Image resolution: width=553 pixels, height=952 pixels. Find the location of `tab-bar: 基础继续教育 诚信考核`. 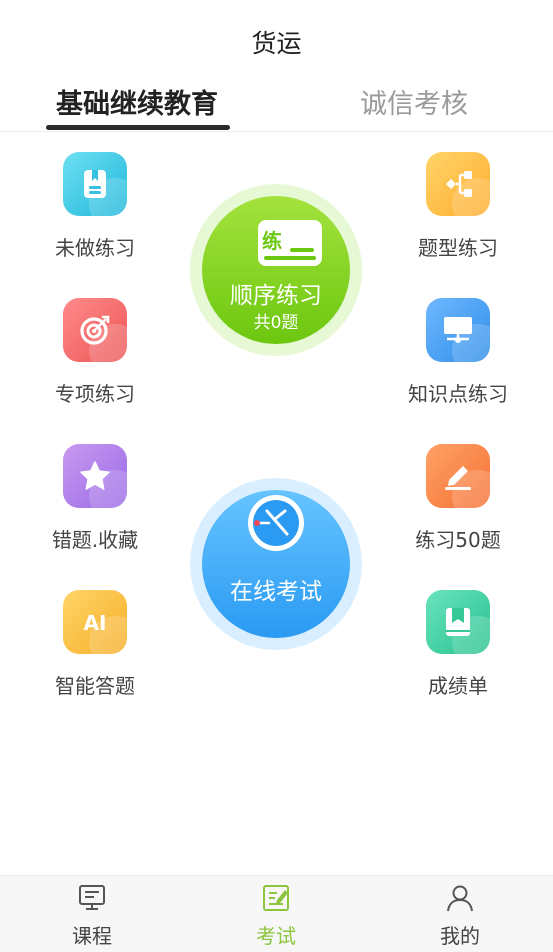

tab-bar: 基础继续教育 诚信考核 is located at coordinates (276, 106).